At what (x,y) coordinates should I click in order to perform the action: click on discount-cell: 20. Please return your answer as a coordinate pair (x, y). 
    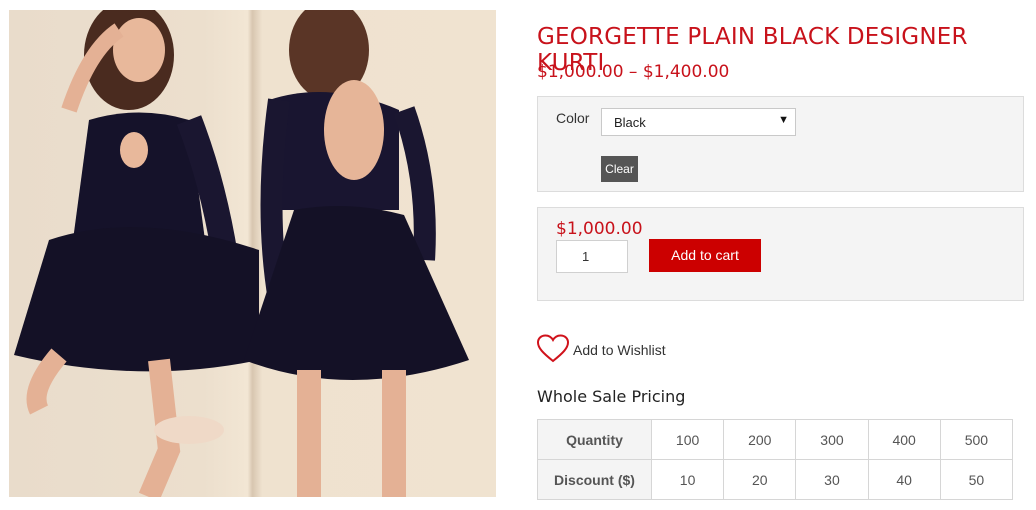
    Looking at the image, I should click on (760, 479).